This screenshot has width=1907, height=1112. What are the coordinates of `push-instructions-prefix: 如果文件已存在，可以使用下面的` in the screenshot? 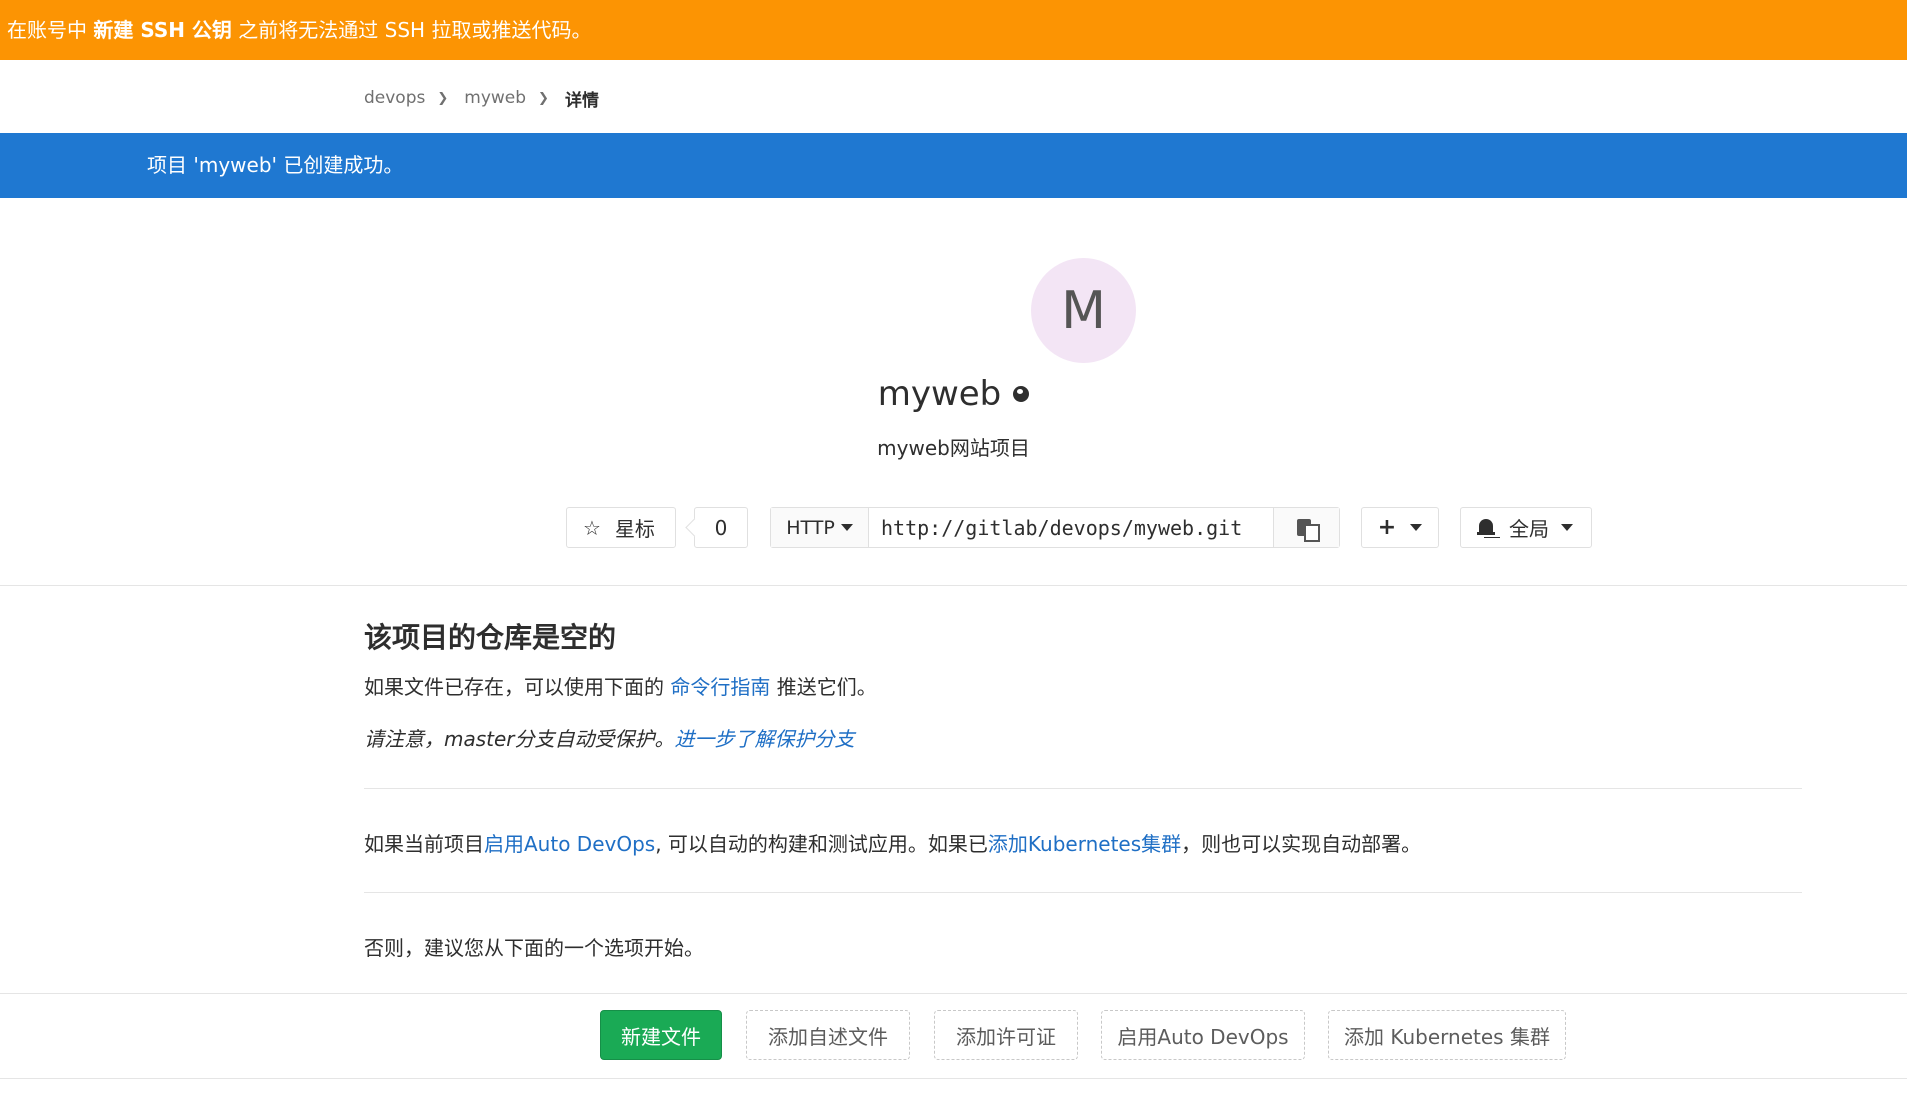 It's located at (517, 687).